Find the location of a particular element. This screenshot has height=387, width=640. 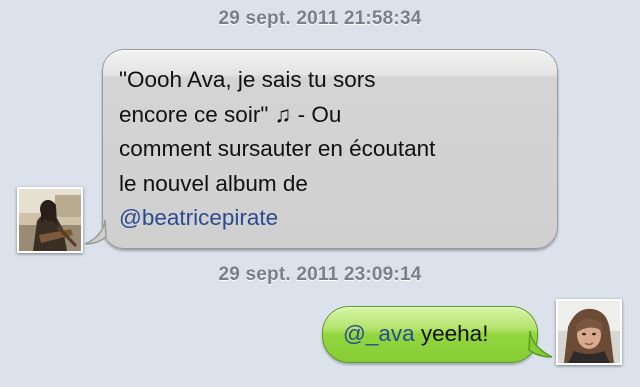

message-timestamp: 29 sept. 2011 23:09:14 is located at coordinates (320, 274).